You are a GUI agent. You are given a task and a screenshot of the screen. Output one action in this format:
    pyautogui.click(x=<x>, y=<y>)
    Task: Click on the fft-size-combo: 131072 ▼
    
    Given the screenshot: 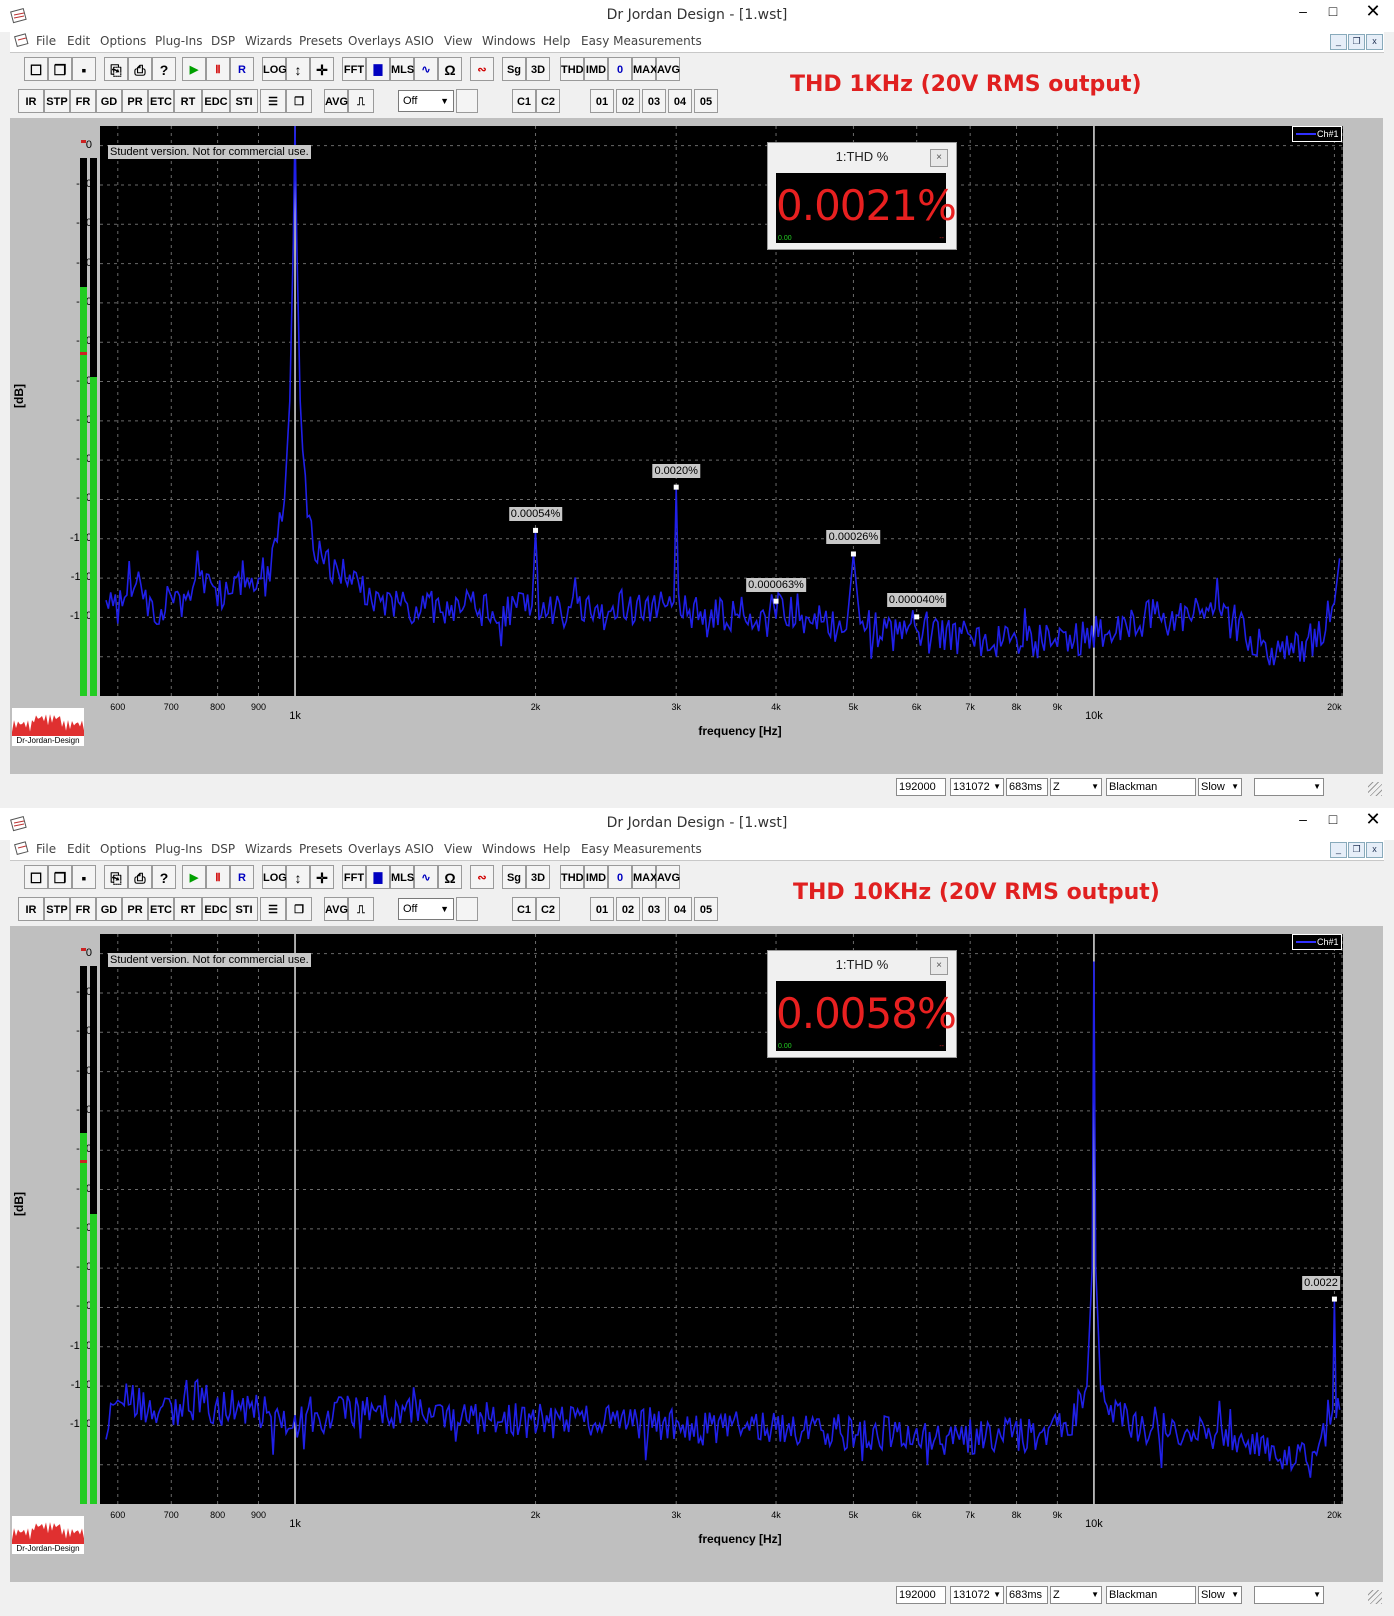 What is the action you would take?
    pyautogui.click(x=977, y=787)
    